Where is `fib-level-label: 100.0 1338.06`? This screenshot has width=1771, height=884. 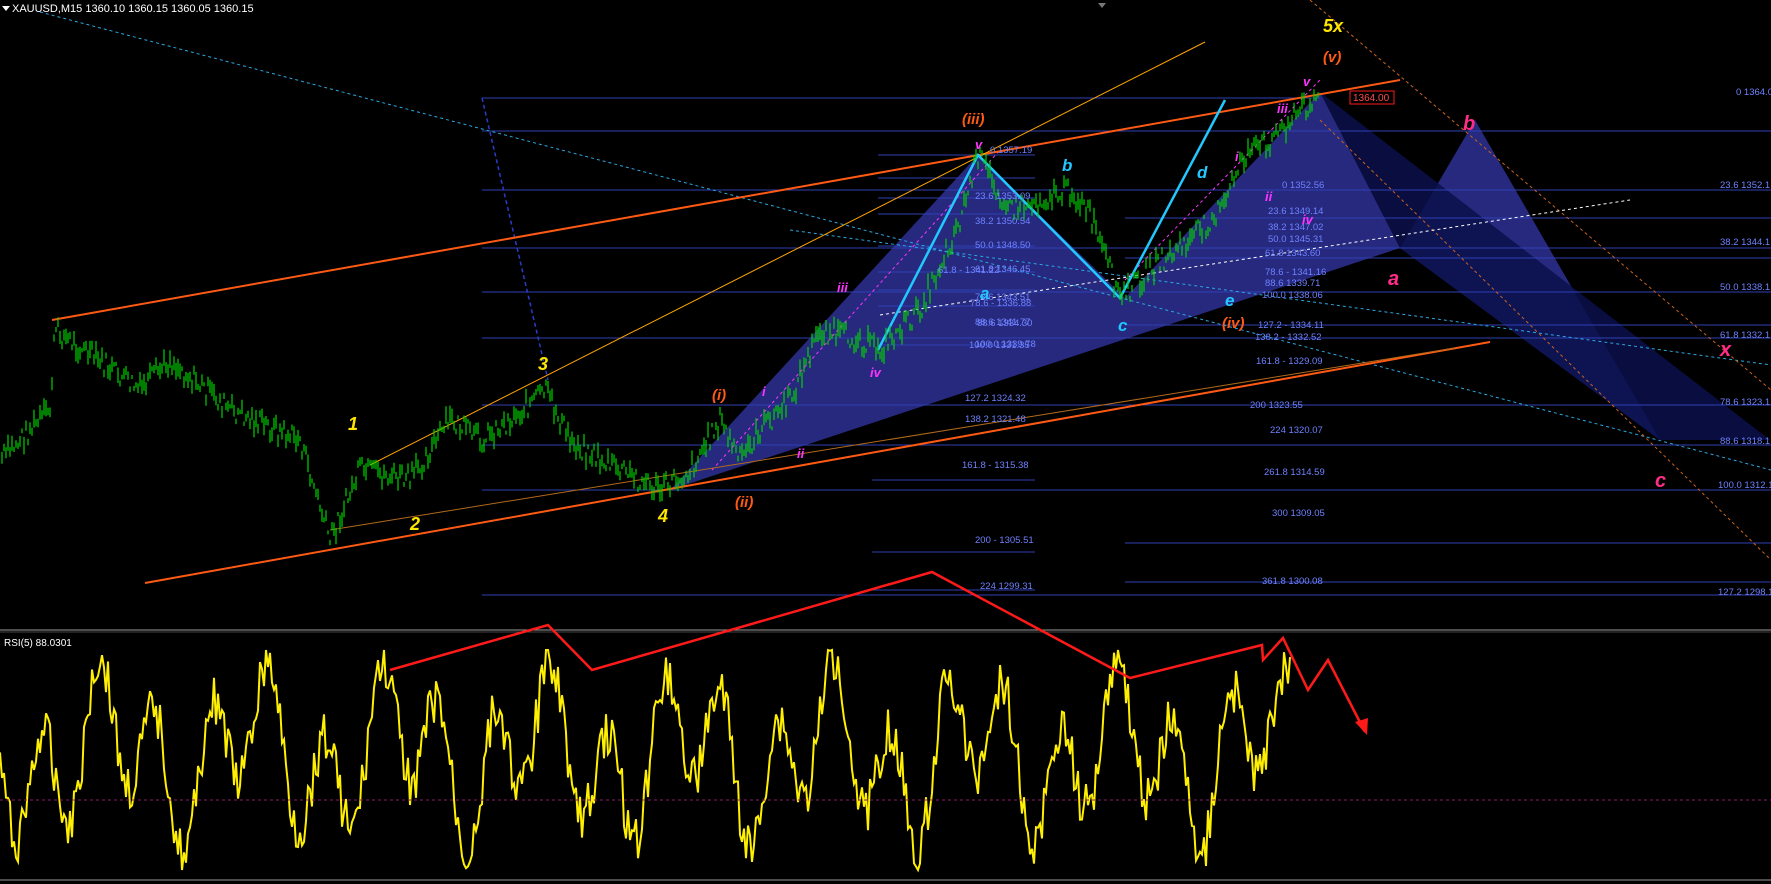 fib-level-label: 100.0 1338.06 is located at coordinates (1292, 295).